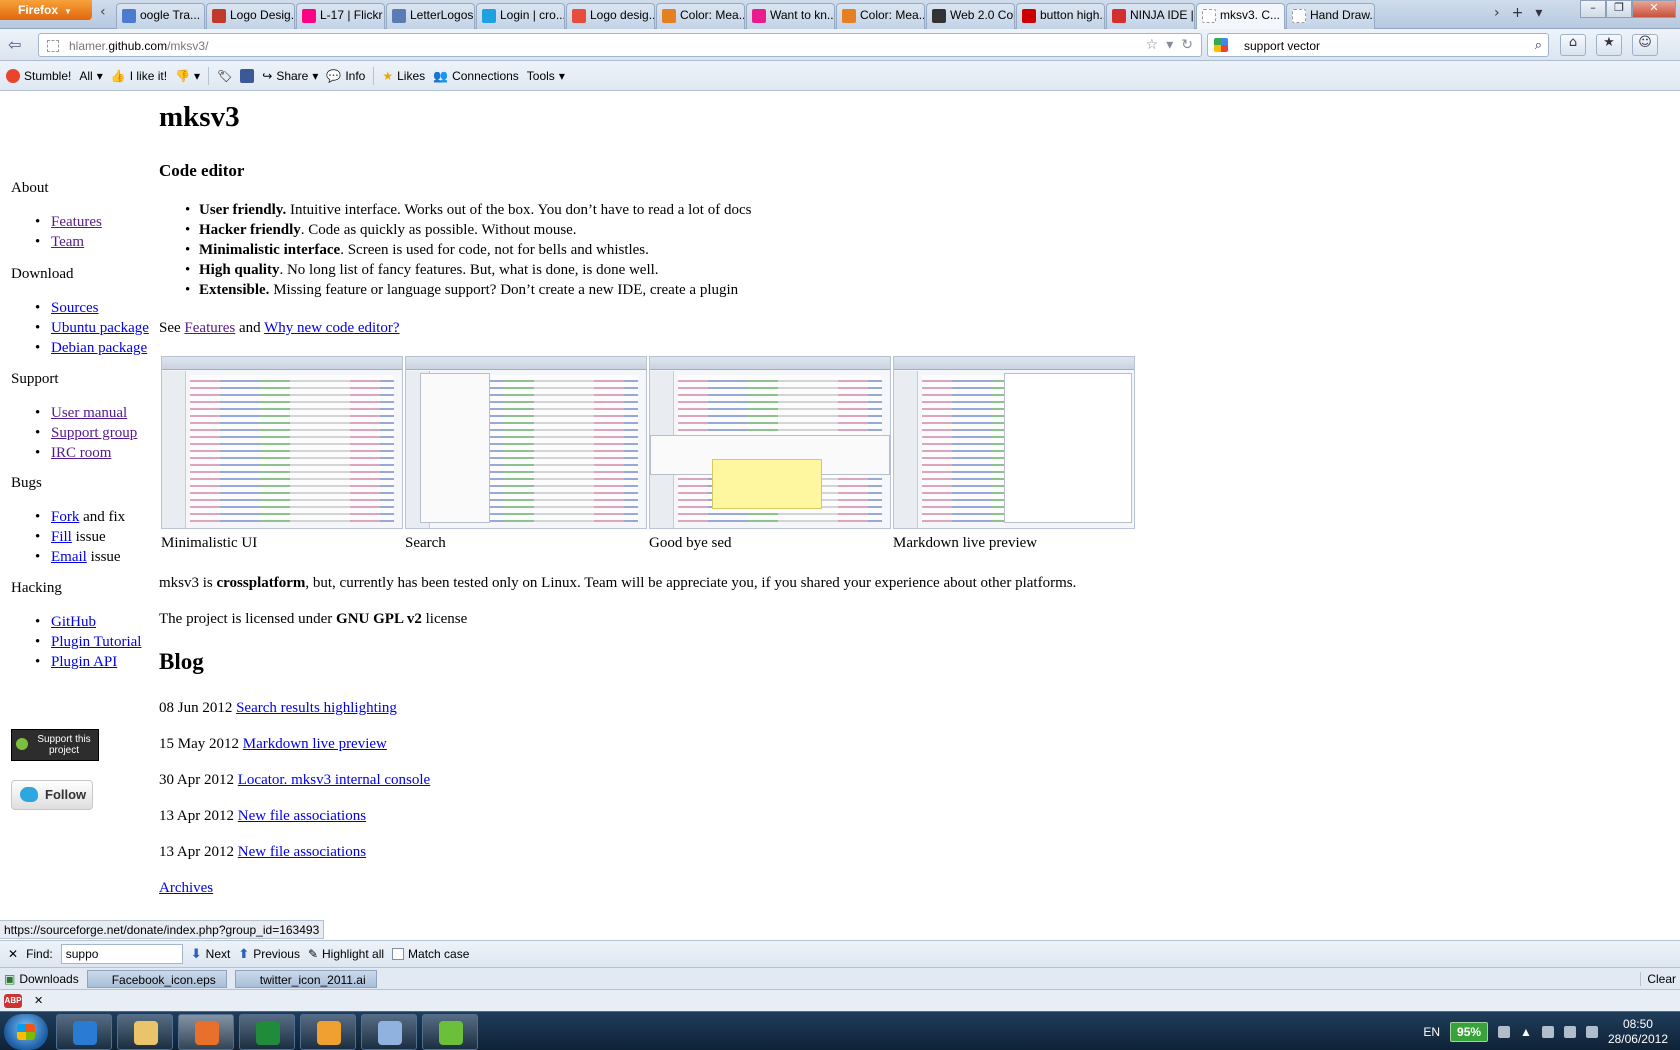  What do you see at coordinates (41, 979) in the screenshot?
I see `downloads-button: ▣ Downloads` at bounding box center [41, 979].